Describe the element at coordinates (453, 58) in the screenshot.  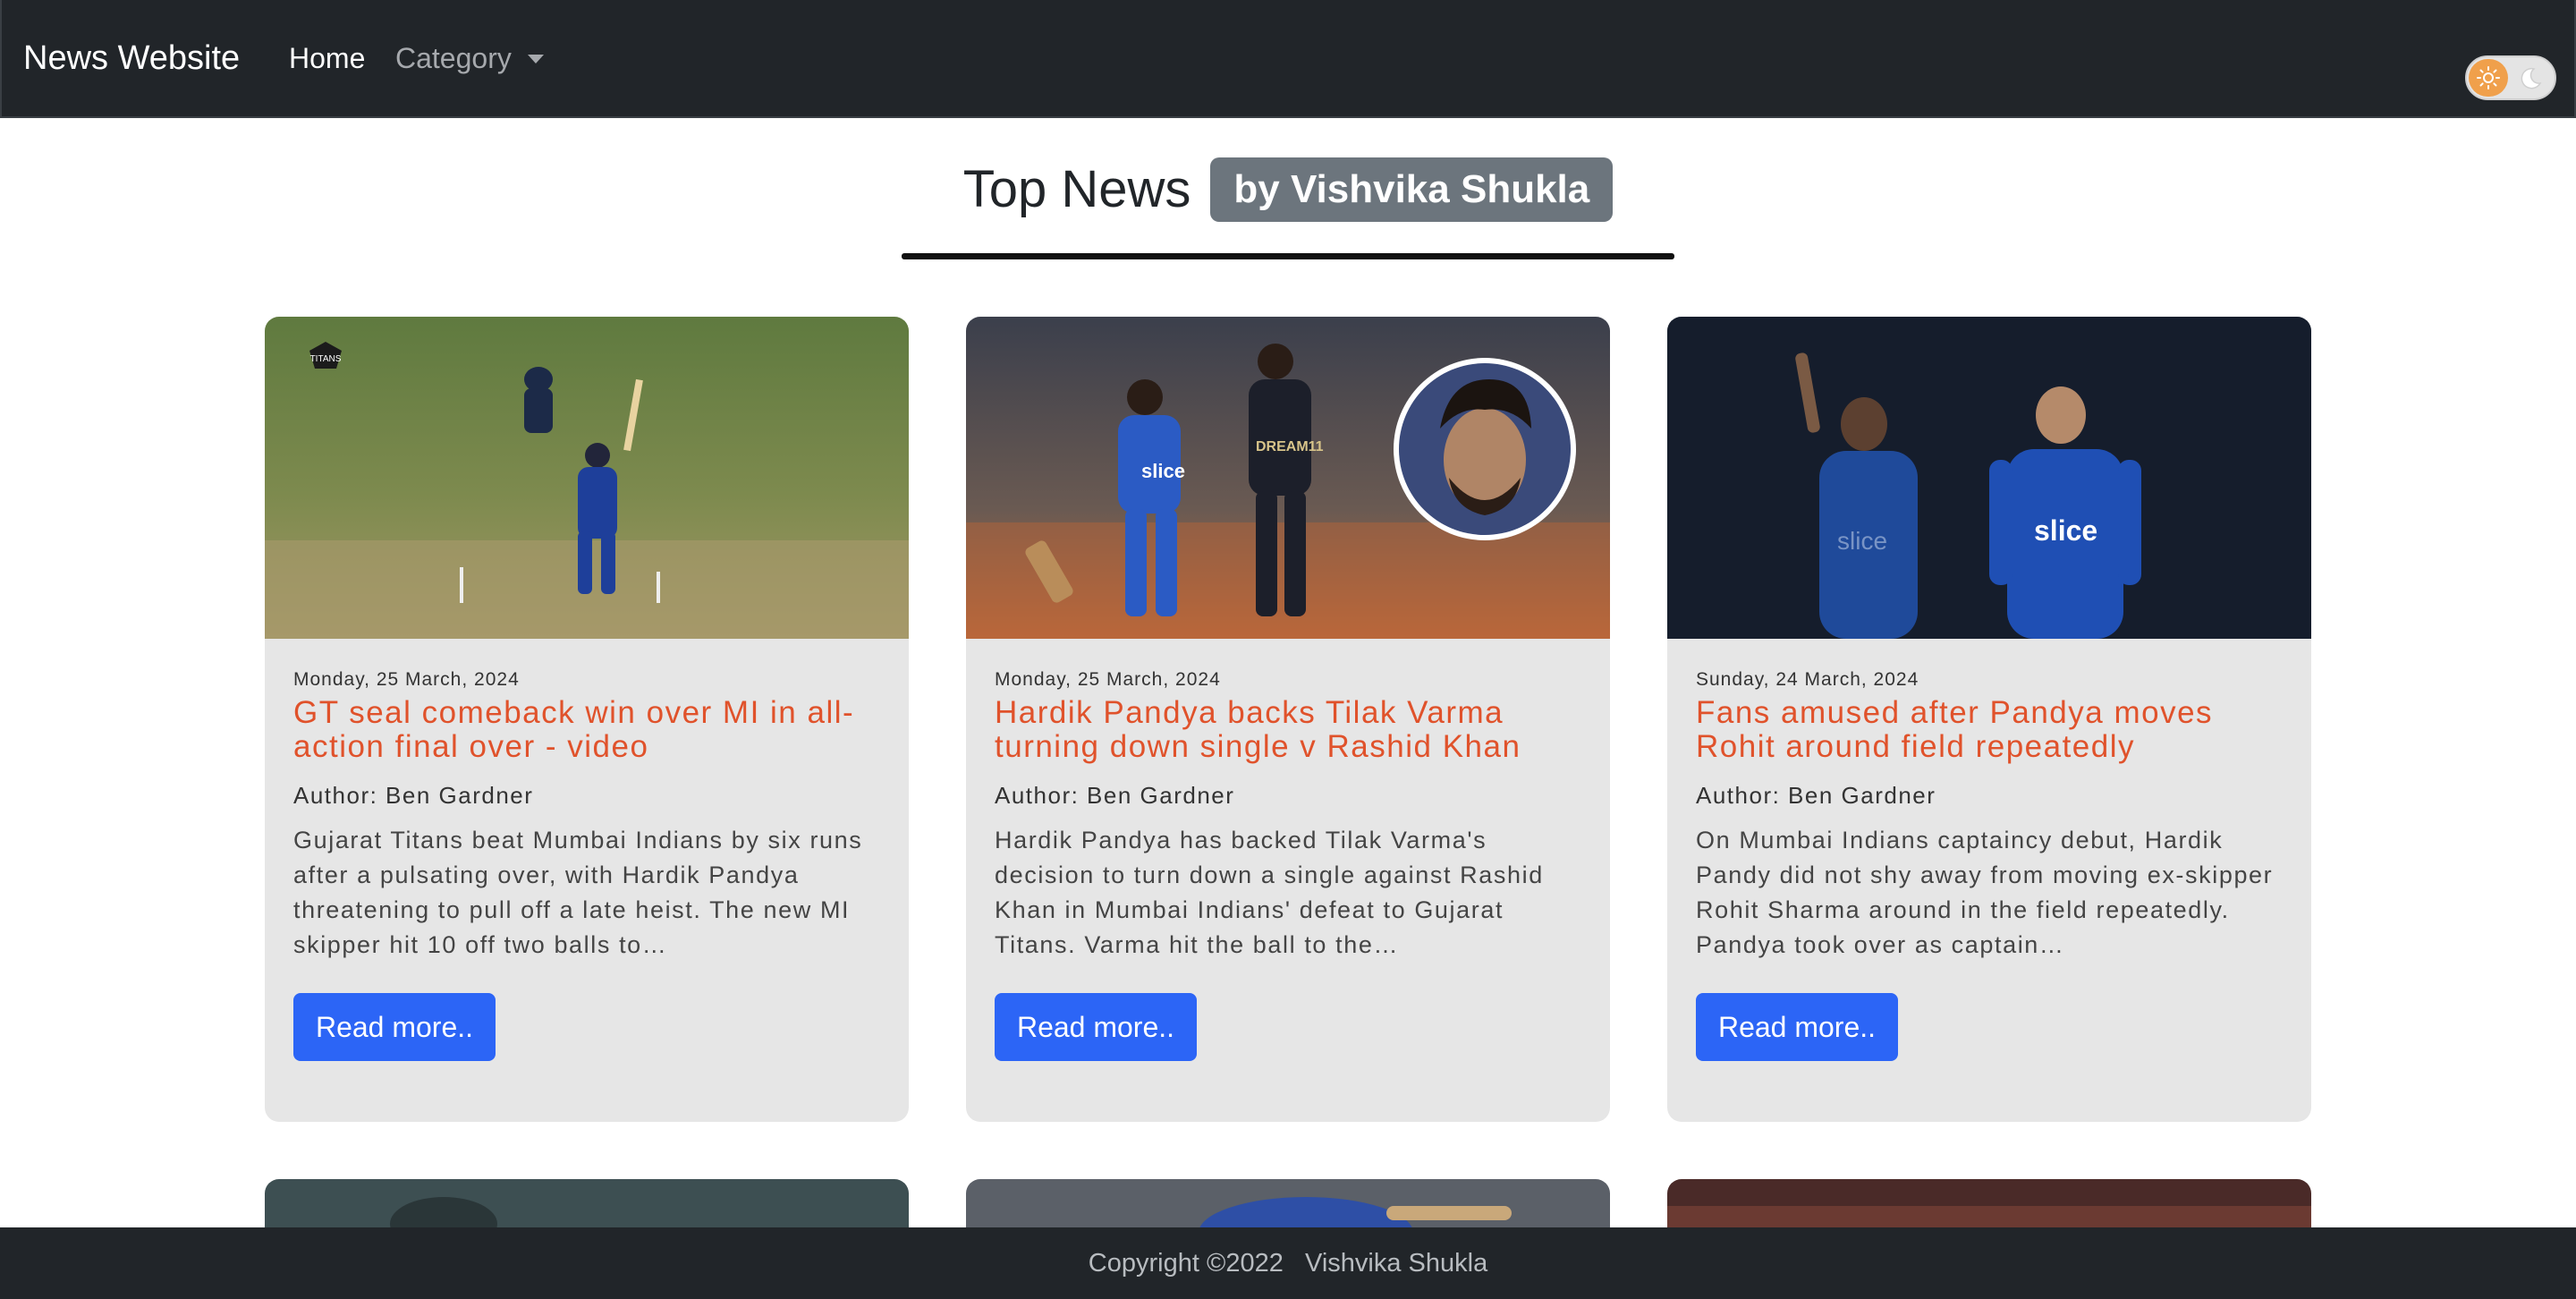
I see `nav-category-dropdown: Category` at that location.